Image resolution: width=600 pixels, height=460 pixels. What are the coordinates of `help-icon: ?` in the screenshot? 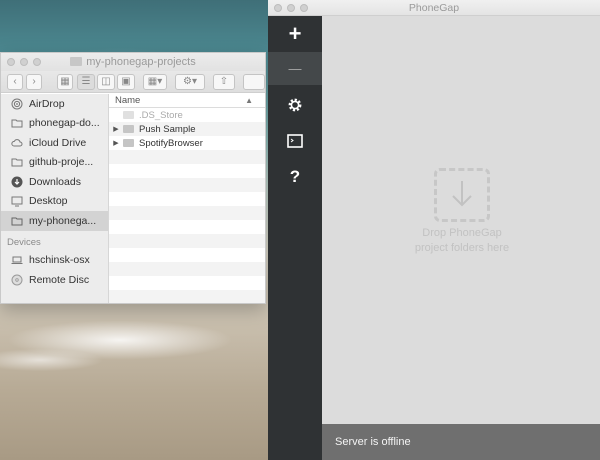 It's located at (295, 176).